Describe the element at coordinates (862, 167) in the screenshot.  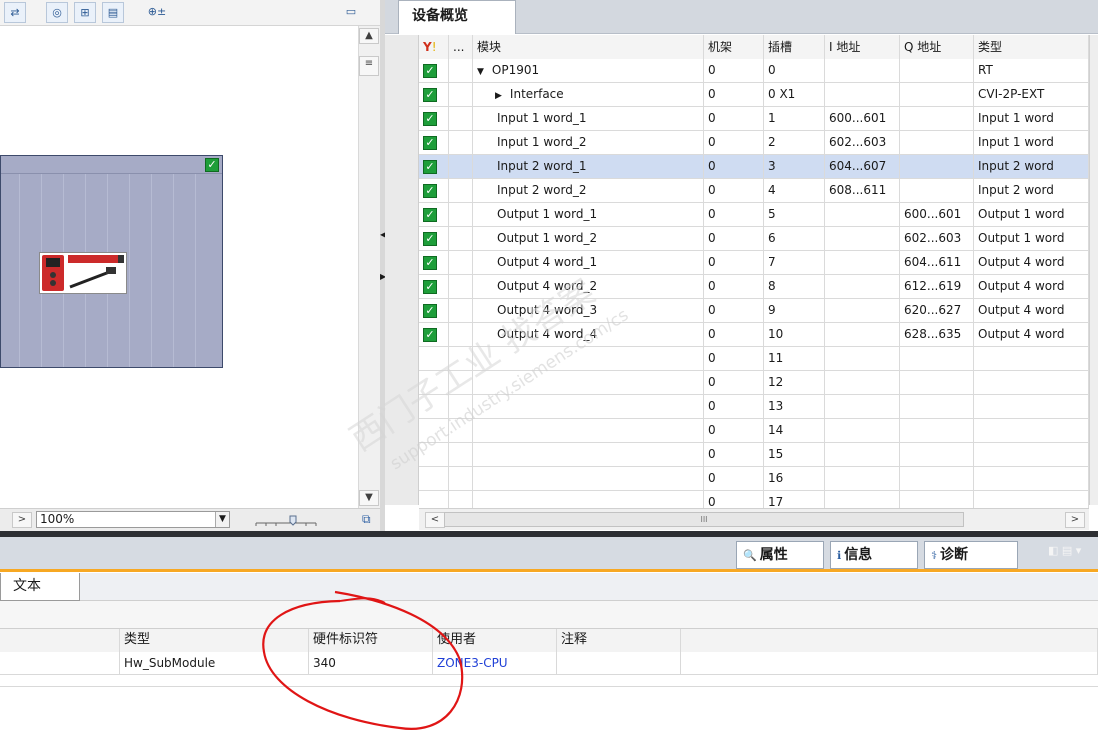
I see `i-address-cell: 604...607` at that location.